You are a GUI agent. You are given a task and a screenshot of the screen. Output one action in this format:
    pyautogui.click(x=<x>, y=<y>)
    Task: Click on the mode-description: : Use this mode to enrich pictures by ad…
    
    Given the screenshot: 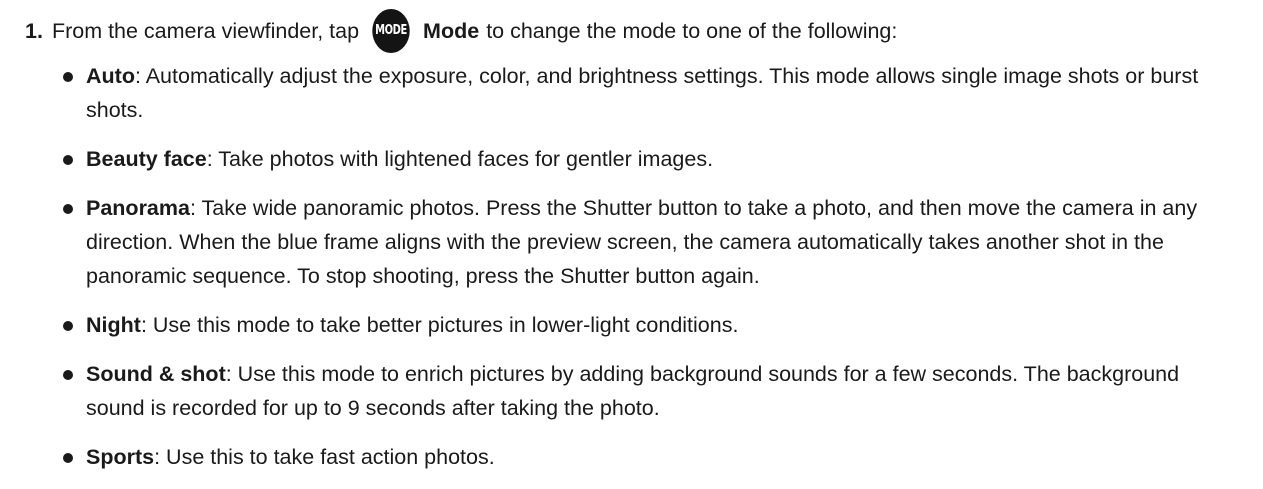 What is the action you would take?
    pyautogui.click(x=633, y=391)
    